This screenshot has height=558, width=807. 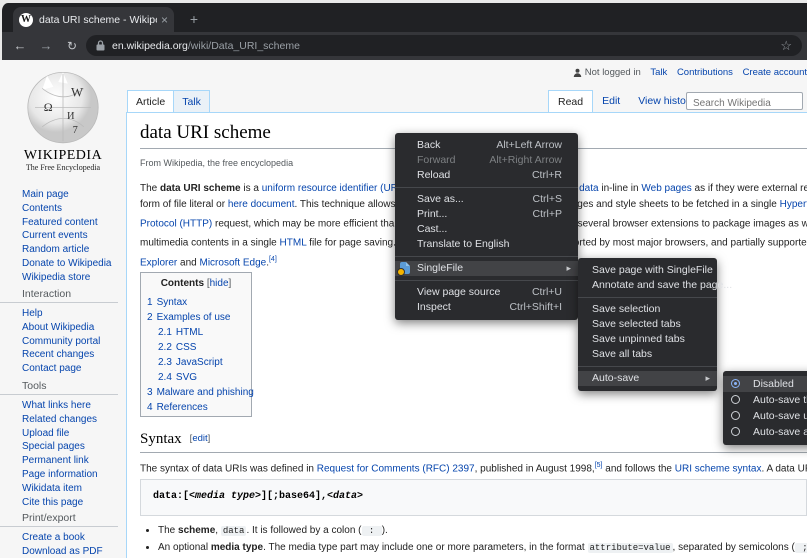 I want to click on toc-item-svg: 2.4 SVG, so click(x=199, y=377).